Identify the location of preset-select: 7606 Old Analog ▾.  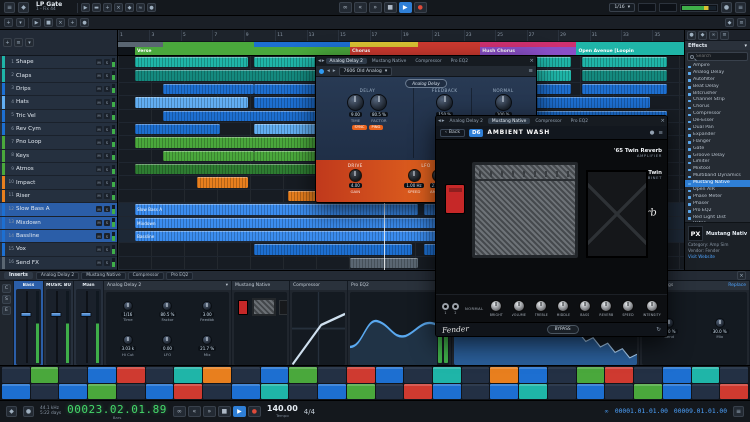
(365, 71).